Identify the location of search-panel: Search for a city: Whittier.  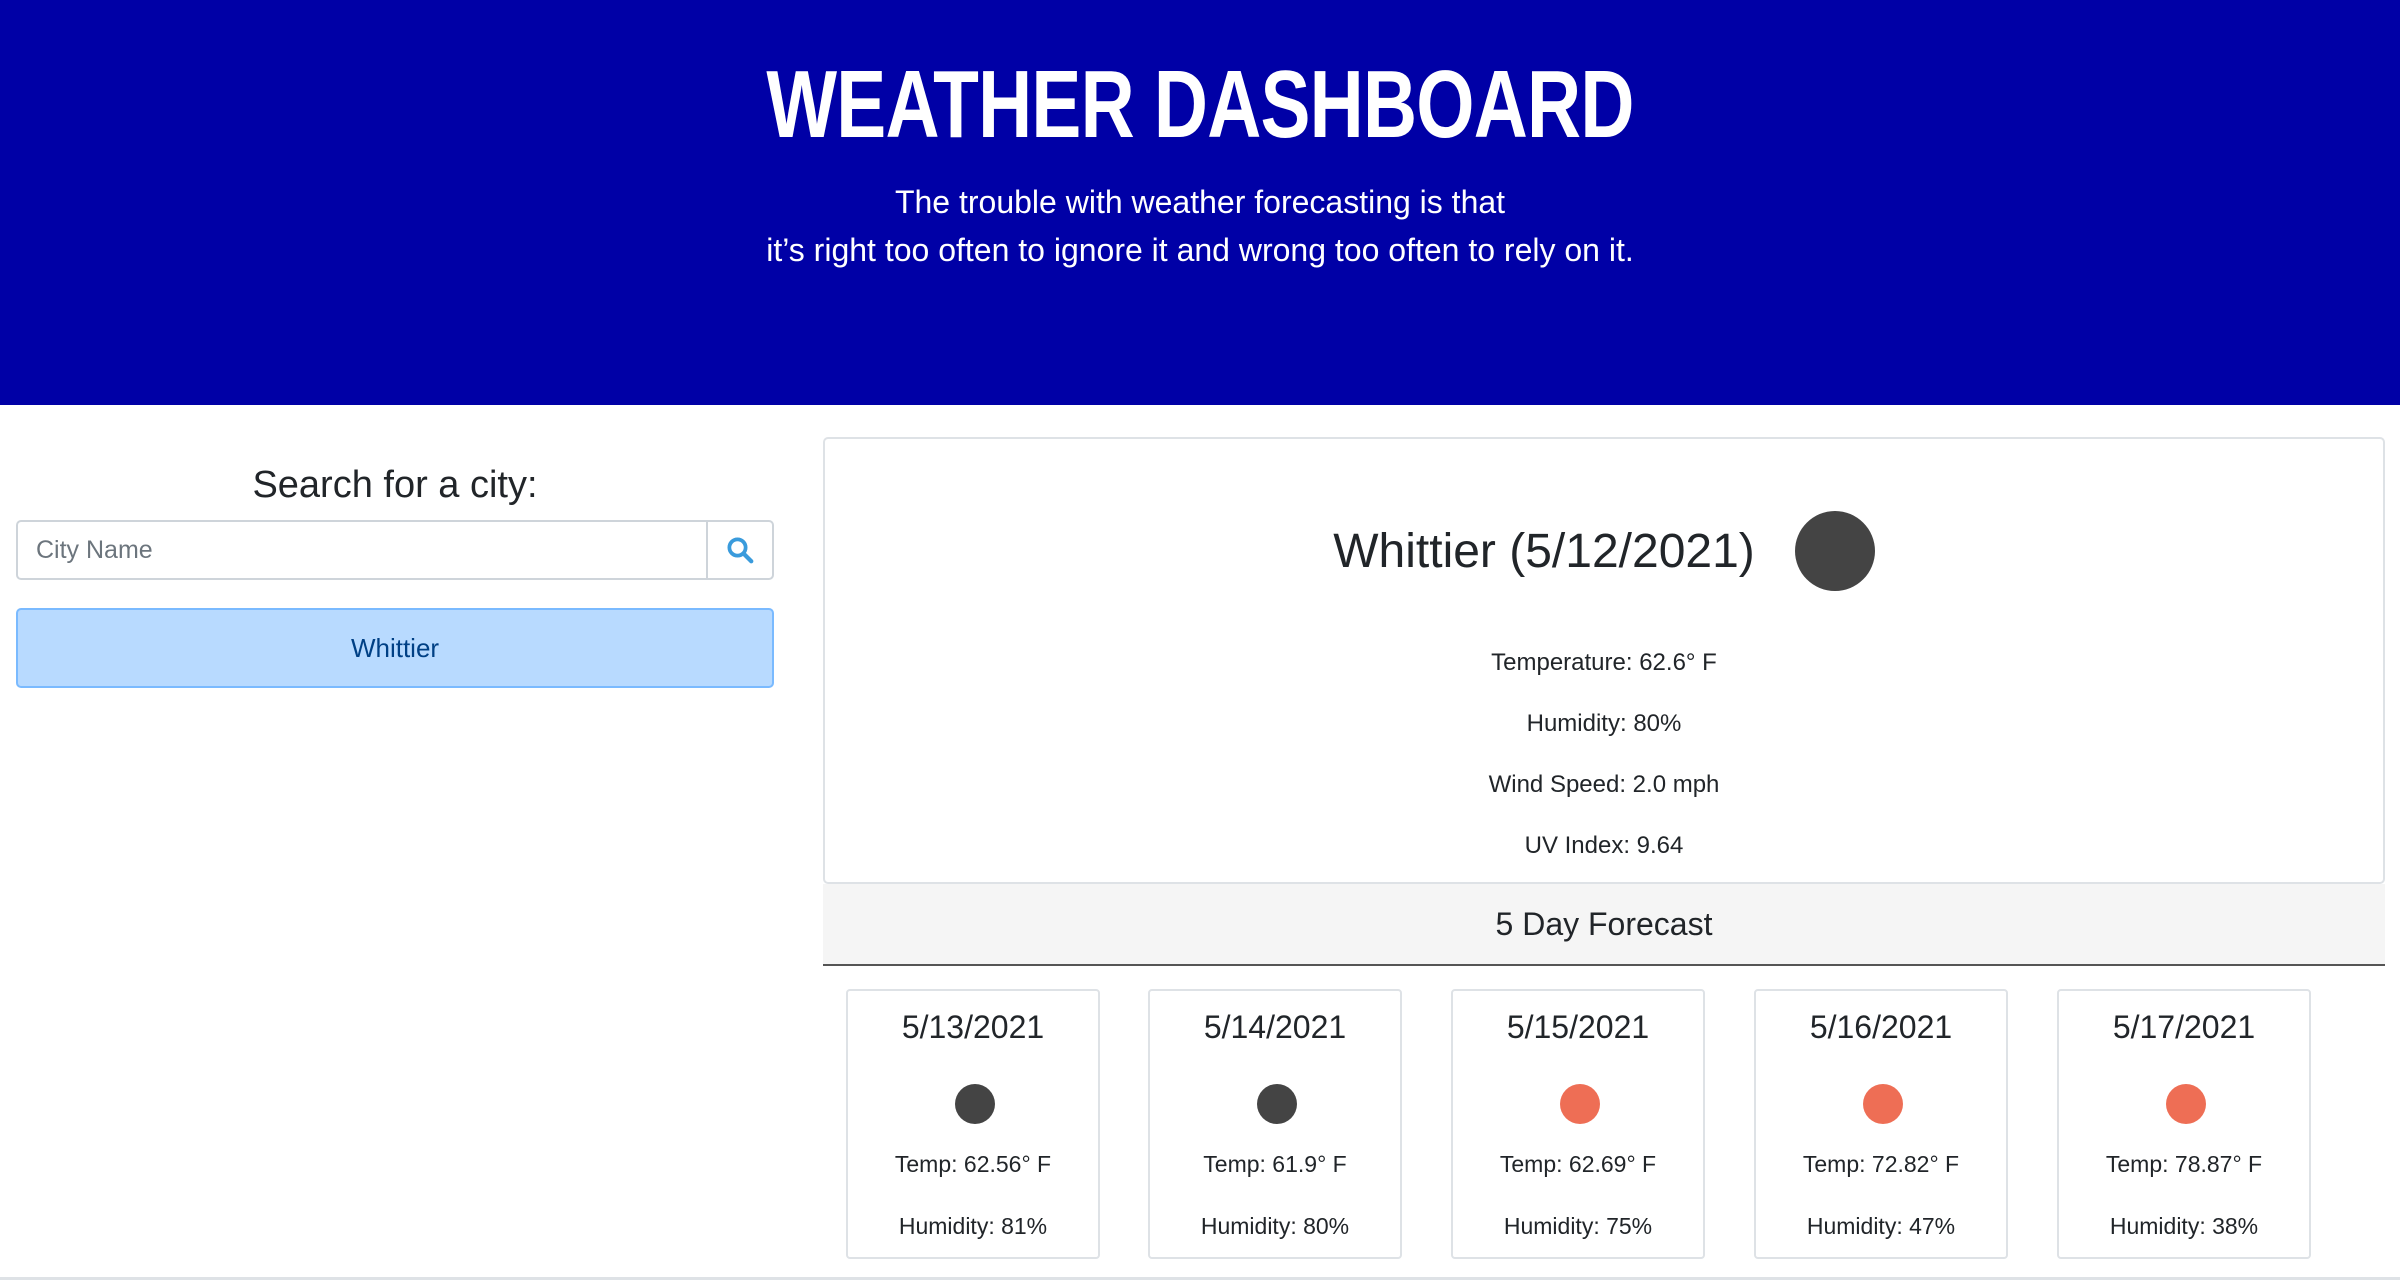
(395, 569).